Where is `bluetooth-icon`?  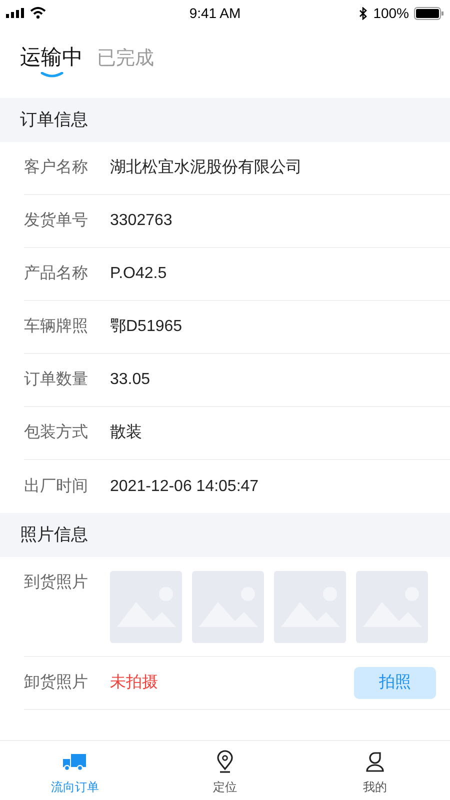 bluetooth-icon is located at coordinates (363, 13).